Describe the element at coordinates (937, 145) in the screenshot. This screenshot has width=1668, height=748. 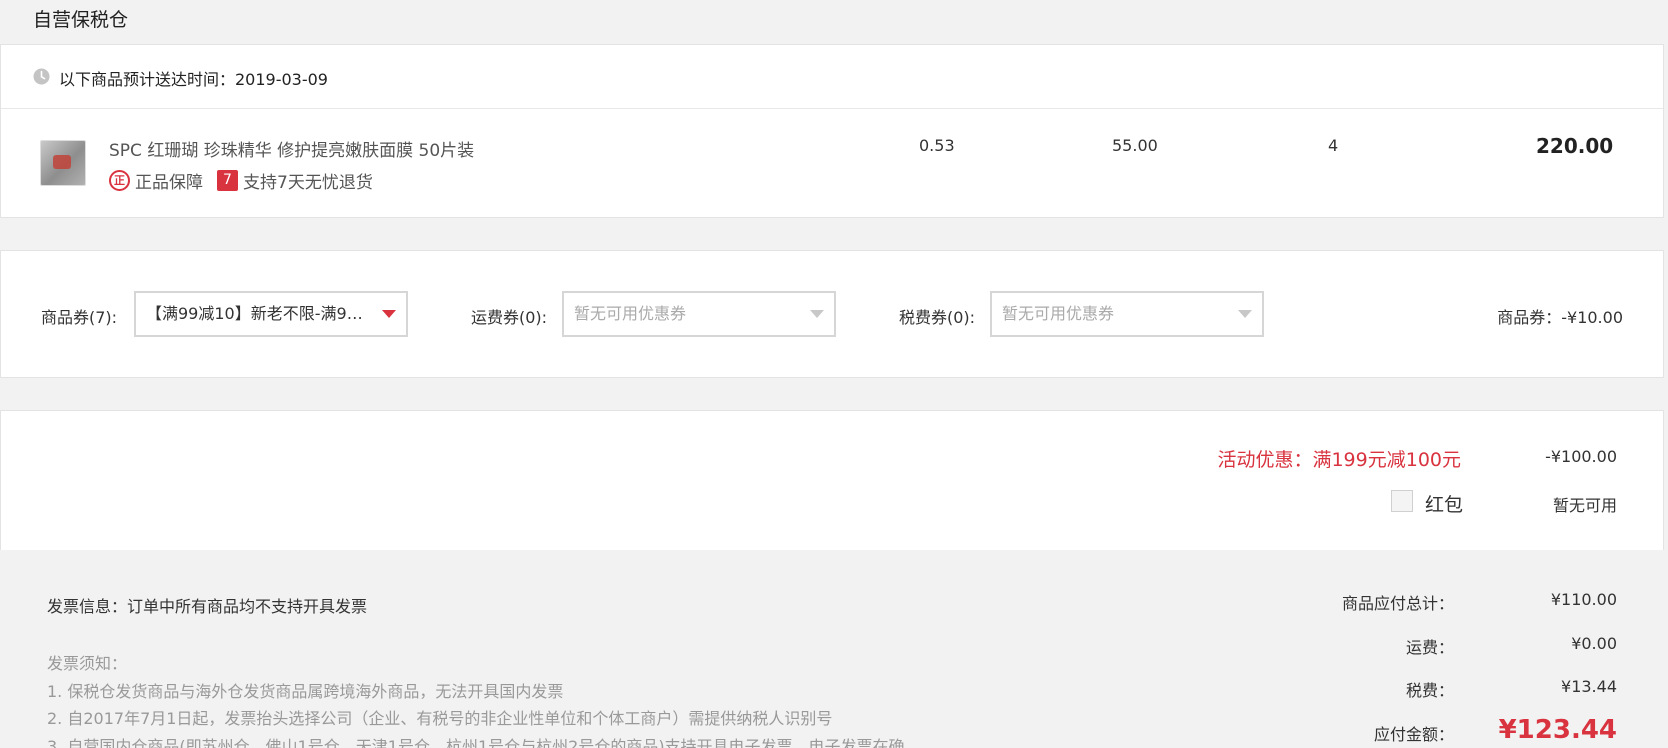
I see `product-tax: 0.53` at that location.